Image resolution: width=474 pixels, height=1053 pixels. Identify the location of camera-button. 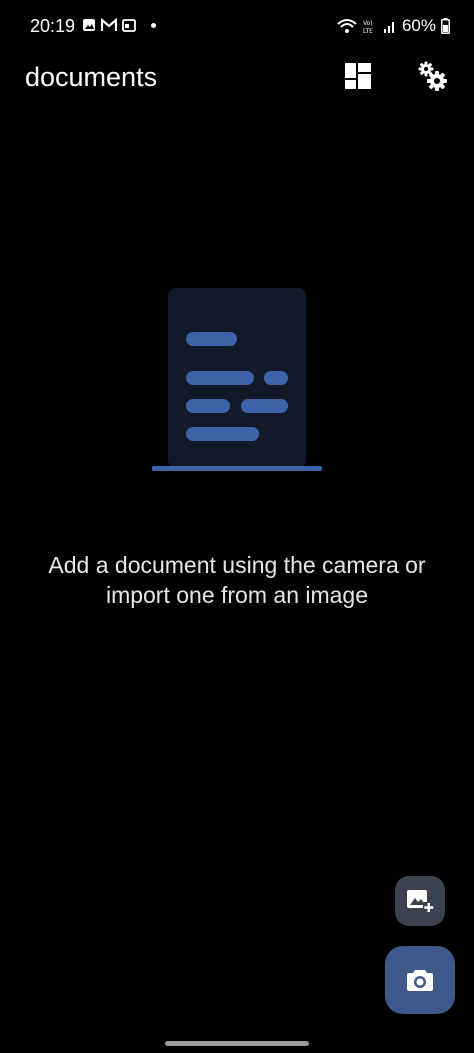
(420, 980).